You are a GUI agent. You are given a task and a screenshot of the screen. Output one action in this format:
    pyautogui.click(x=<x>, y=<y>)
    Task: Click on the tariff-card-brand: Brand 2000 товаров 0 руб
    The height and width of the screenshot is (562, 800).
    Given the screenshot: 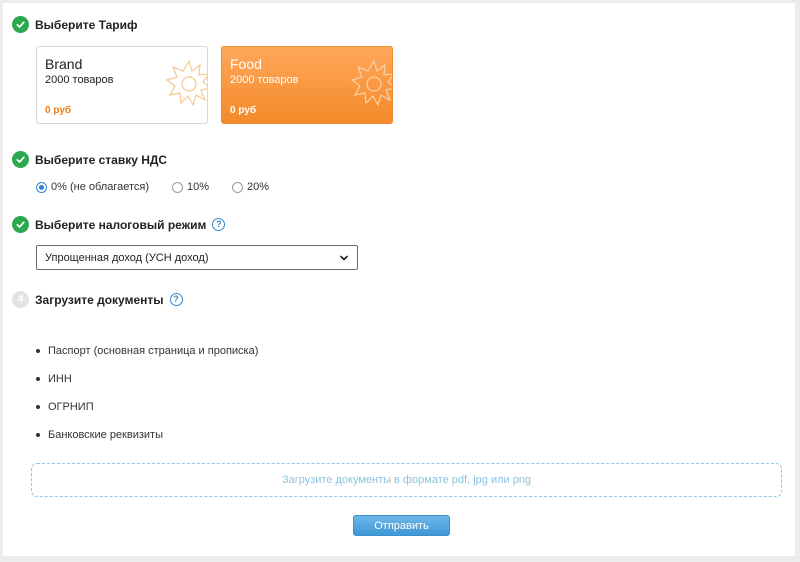 What is the action you would take?
    pyautogui.click(x=122, y=85)
    